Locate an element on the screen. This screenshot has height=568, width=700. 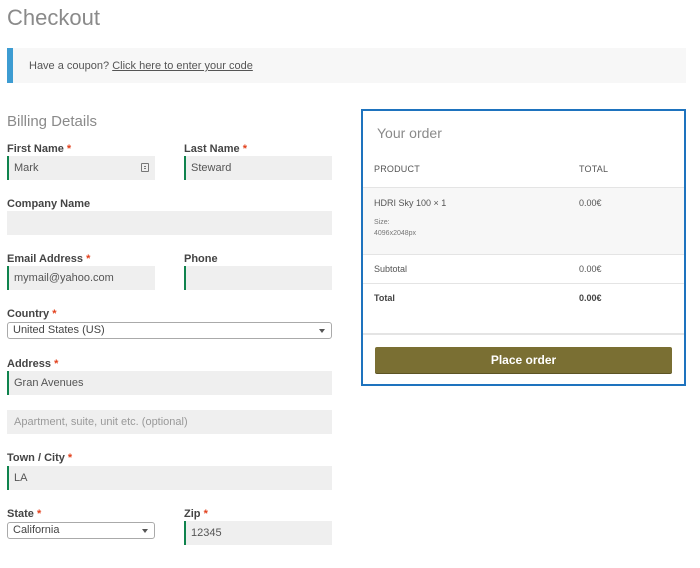
city-label-text: Town / City is located at coordinates (36, 458).